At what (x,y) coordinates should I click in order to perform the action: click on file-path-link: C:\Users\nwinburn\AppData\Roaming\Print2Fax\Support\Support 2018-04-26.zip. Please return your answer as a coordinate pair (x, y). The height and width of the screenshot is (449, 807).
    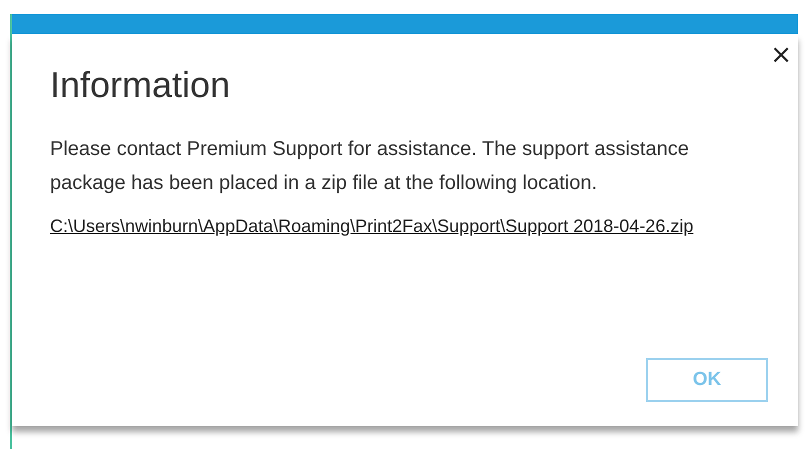
    Looking at the image, I should click on (395, 226).